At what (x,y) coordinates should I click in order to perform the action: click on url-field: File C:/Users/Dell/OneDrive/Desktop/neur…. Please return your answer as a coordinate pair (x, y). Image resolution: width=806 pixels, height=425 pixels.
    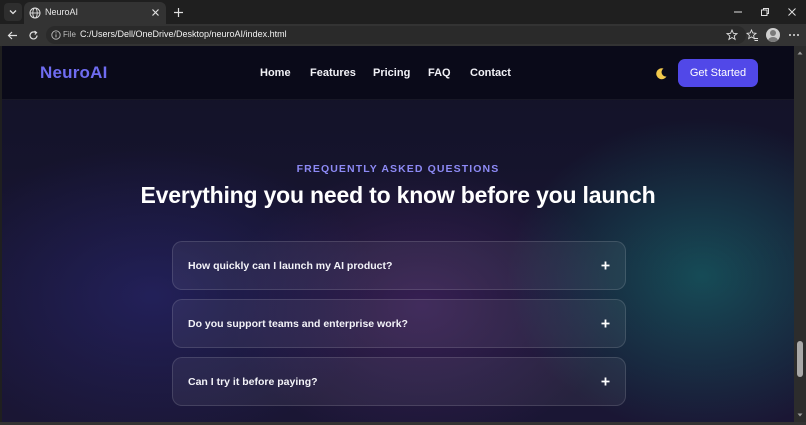
    Looking at the image, I should click on (396, 35).